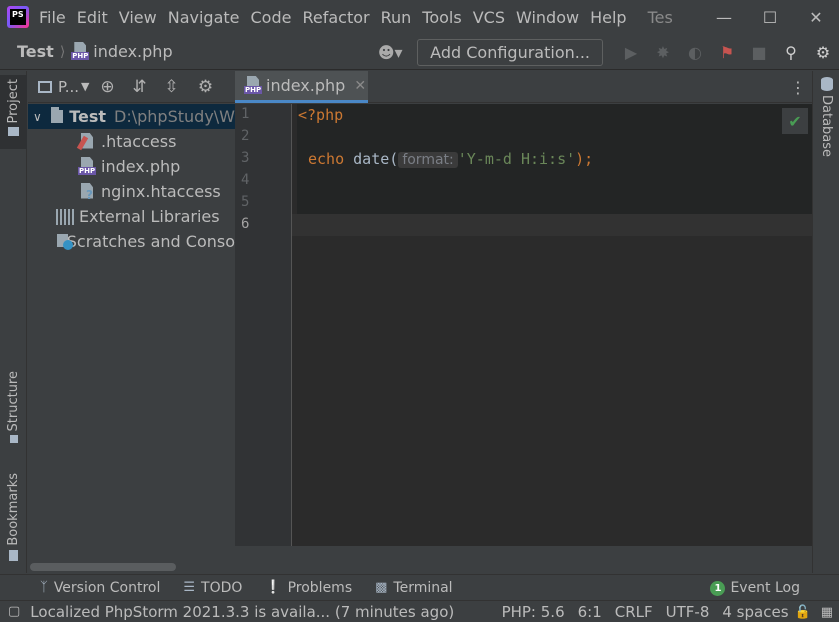  Describe the element at coordinates (608, 17) in the screenshot. I see `menu-help: Help` at that location.